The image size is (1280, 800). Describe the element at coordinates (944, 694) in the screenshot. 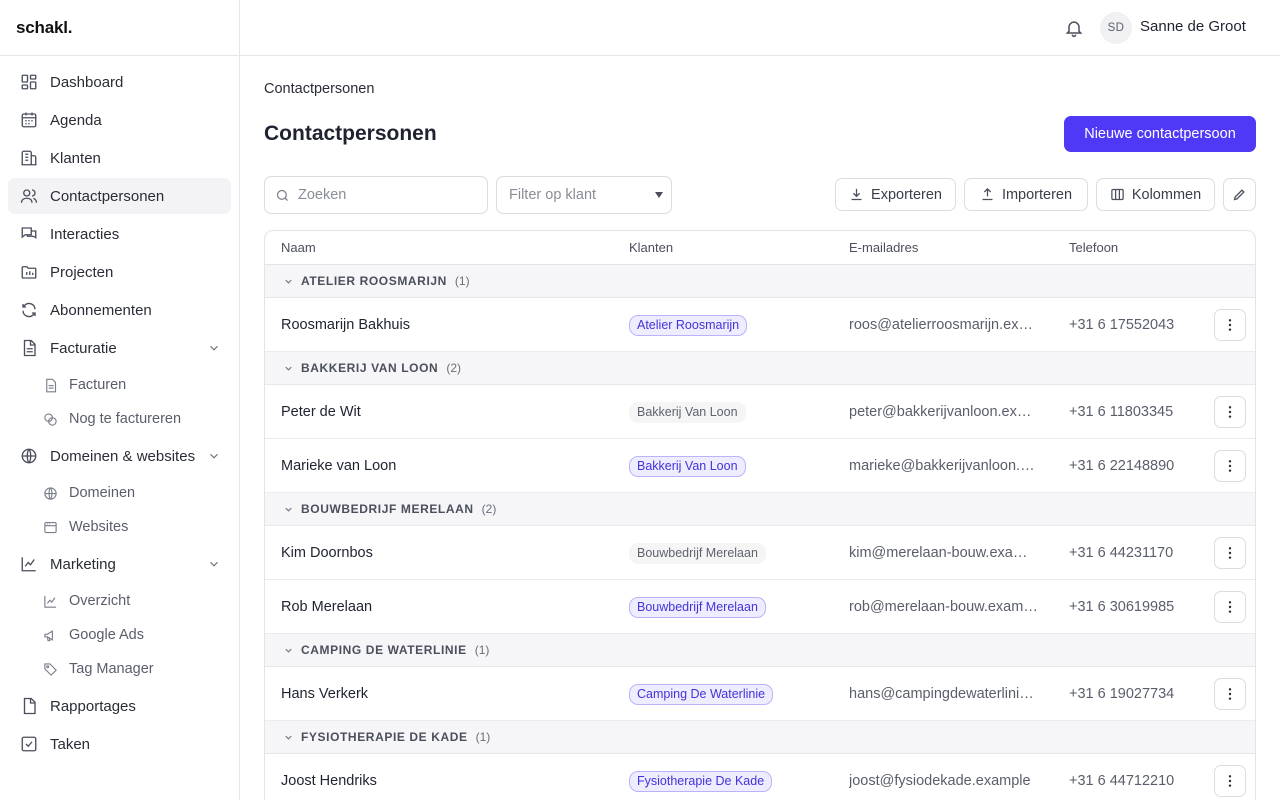

I see `email-cell: hans@campingdewaterlinie.example` at that location.